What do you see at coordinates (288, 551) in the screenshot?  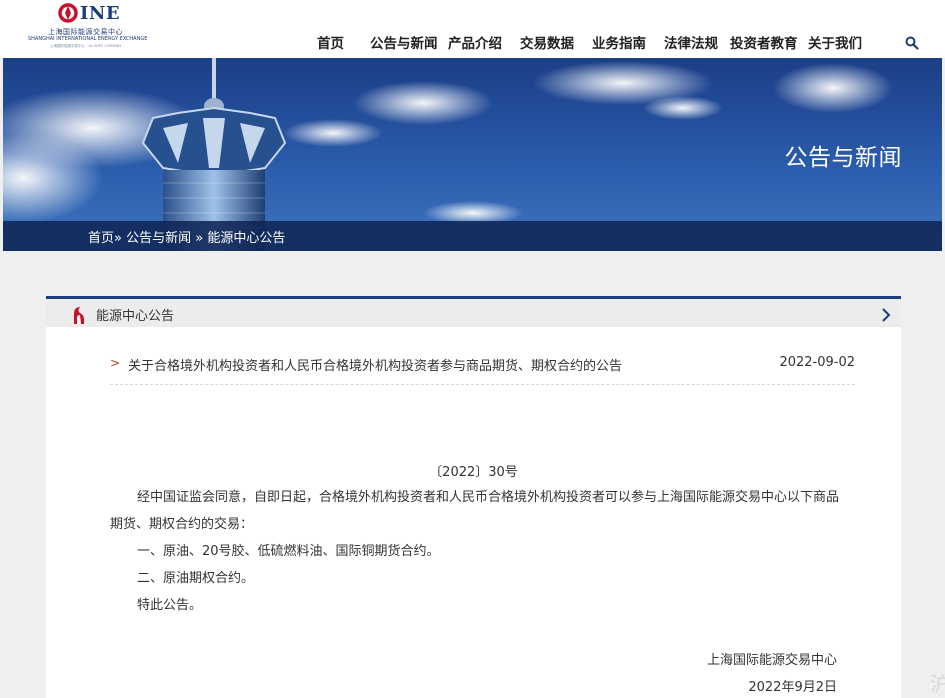 I see `announcement-item-futures: 一、原油、20号胶、低硫燃料油、国际铜期货合约。` at bounding box center [288, 551].